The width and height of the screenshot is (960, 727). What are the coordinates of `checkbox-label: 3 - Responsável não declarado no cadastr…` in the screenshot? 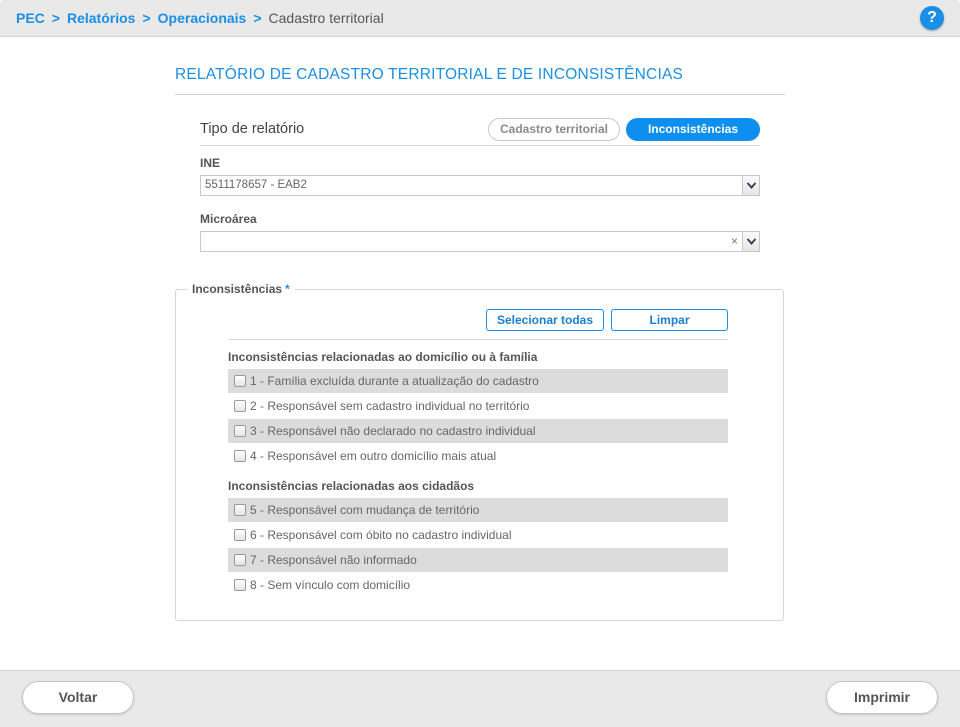 It's located at (393, 431).